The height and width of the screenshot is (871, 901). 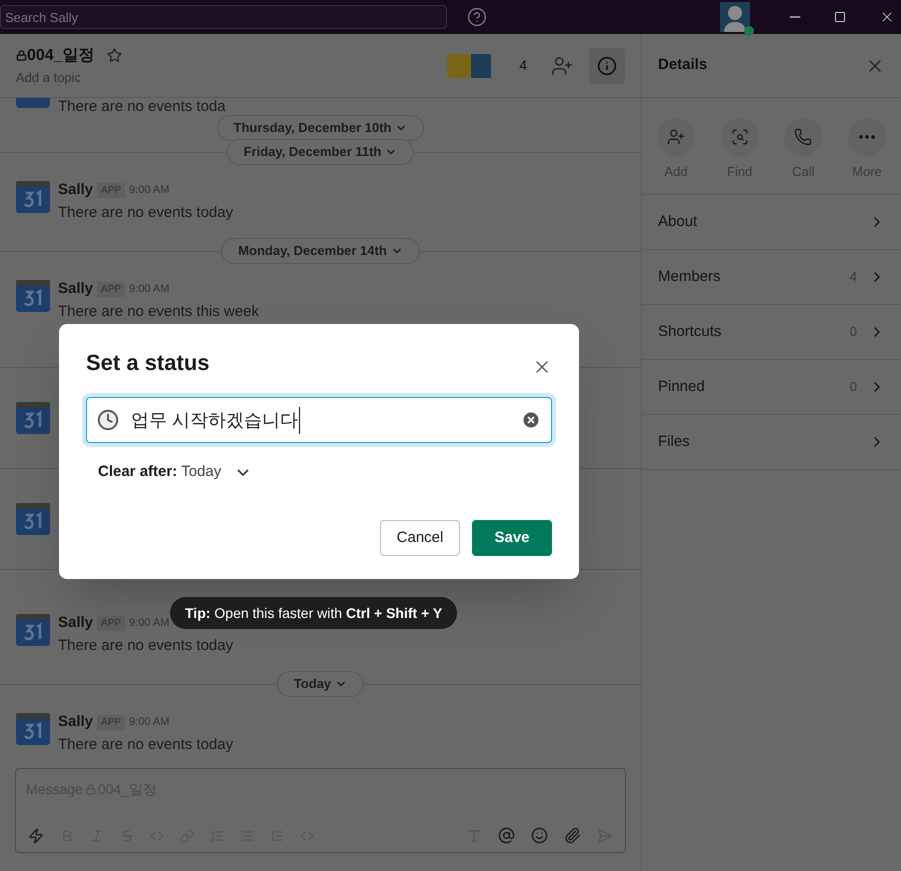 I want to click on emoji-icon, so click(x=539, y=835).